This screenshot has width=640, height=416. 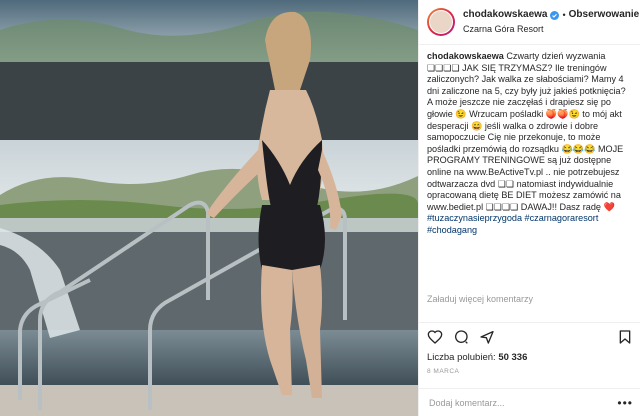 I want to click on follow-button: Obserwowanie, so click(x=604, y=15).